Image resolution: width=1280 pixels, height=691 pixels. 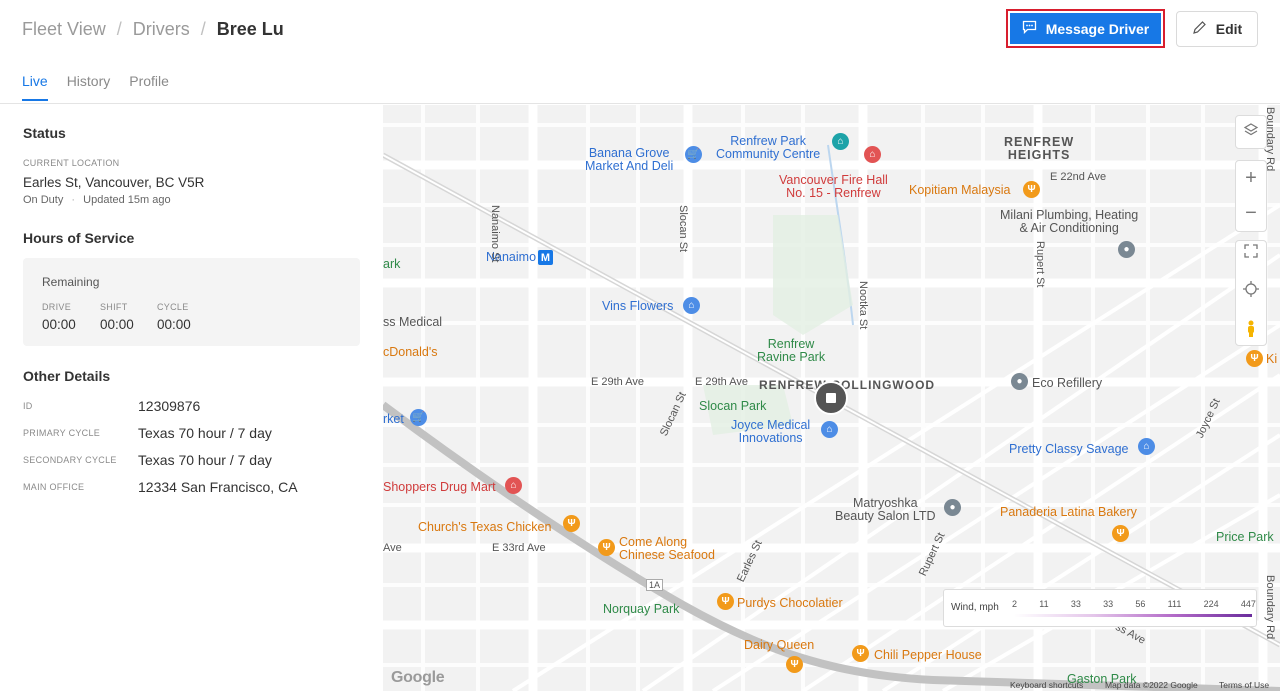 What do you see at coordinates (149, 87) in the screenshot?
I see `tab-profile: Profile` at bounding box center [149, 87].